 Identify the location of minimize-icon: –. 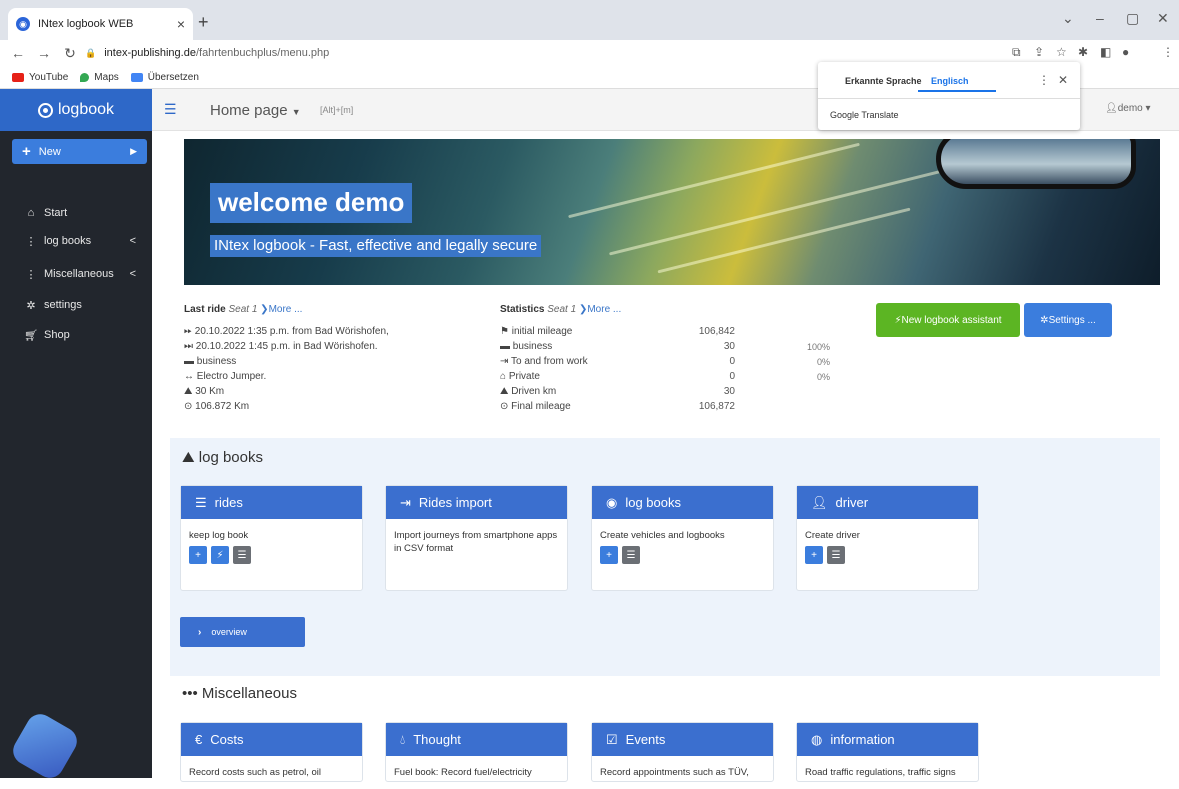
(1100, 18).